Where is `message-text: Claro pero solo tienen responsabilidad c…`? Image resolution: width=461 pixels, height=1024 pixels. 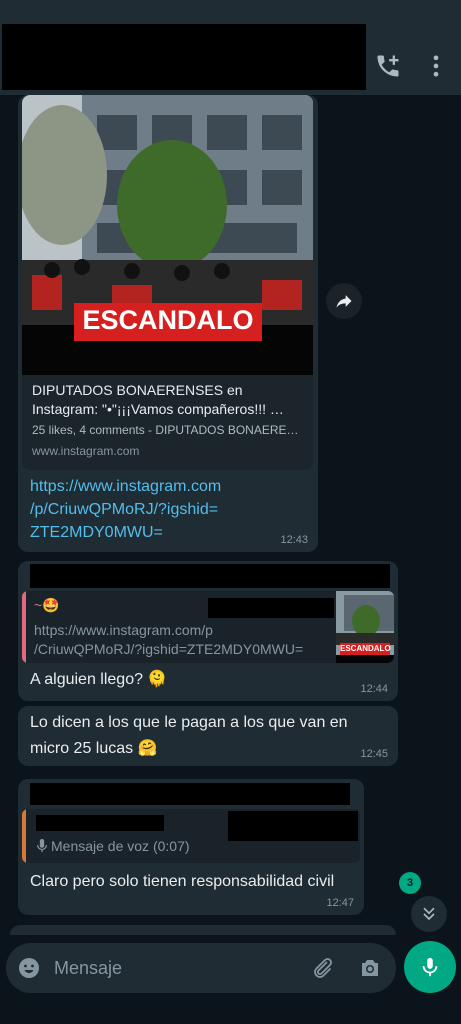
message-text: Claro pero solo tienen responsabilidad c… is located at coordinates (182, 881).